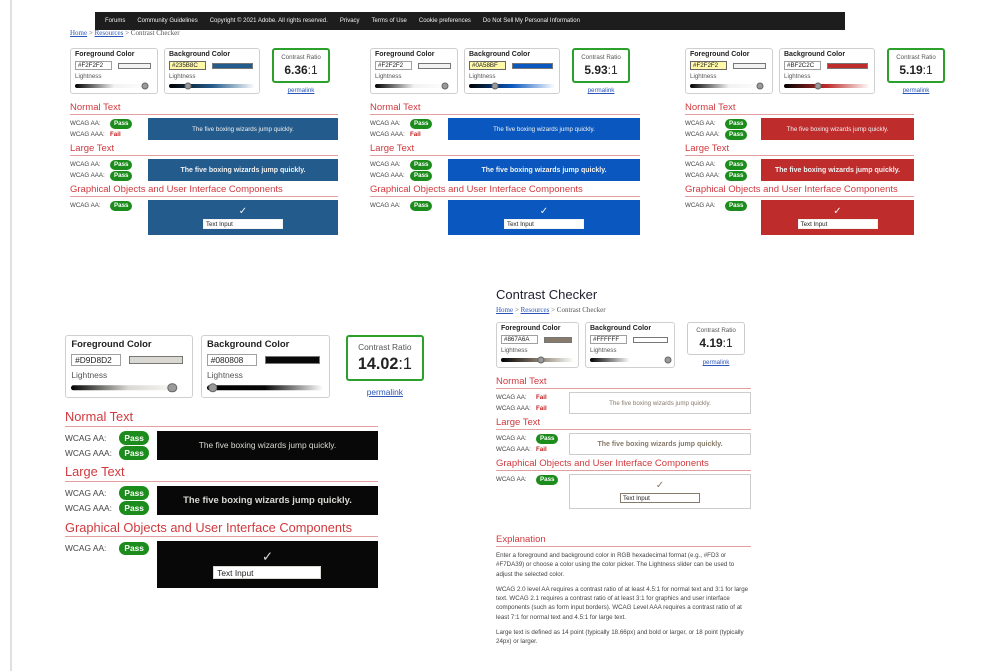  Describe the element at coordinates (815, 54) in the screenshot. I see `background-color-label: Background Color` at that location.